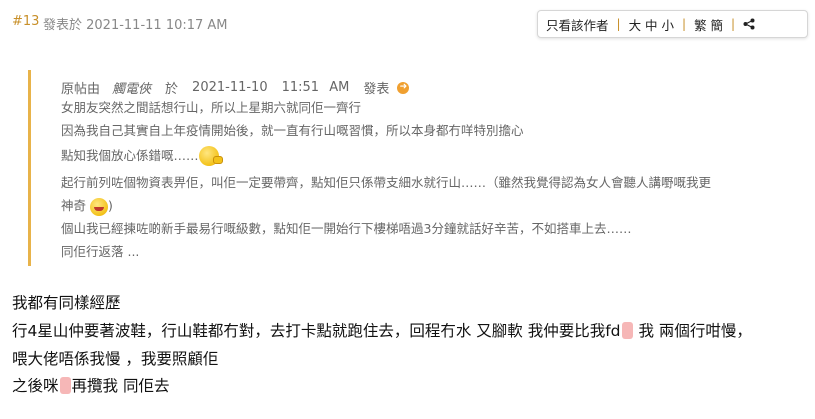 The width and height of the screenshot is (815, 419). Describe the element at coordinates (120, 386) in the screenshot. I see `reply-line-text: 再攬我 同佢去` at that location.